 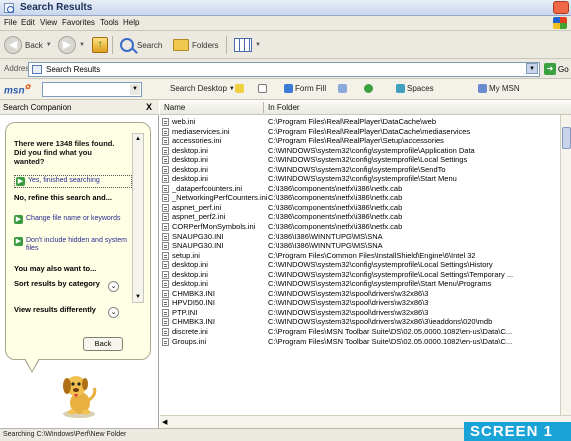 I want to click on search-desktop-button: Search Desktop ▼, so click(x=202, y=88).